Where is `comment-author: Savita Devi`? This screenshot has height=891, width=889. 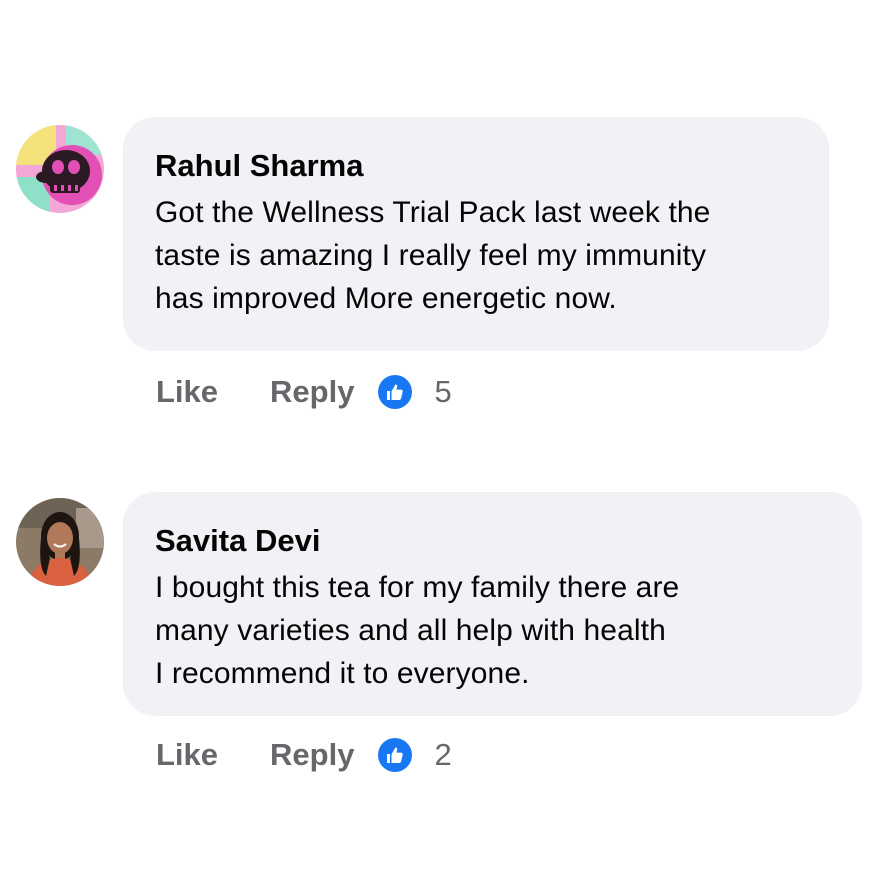
comment-author: Savita Devi is located at coordinates (492, 541).